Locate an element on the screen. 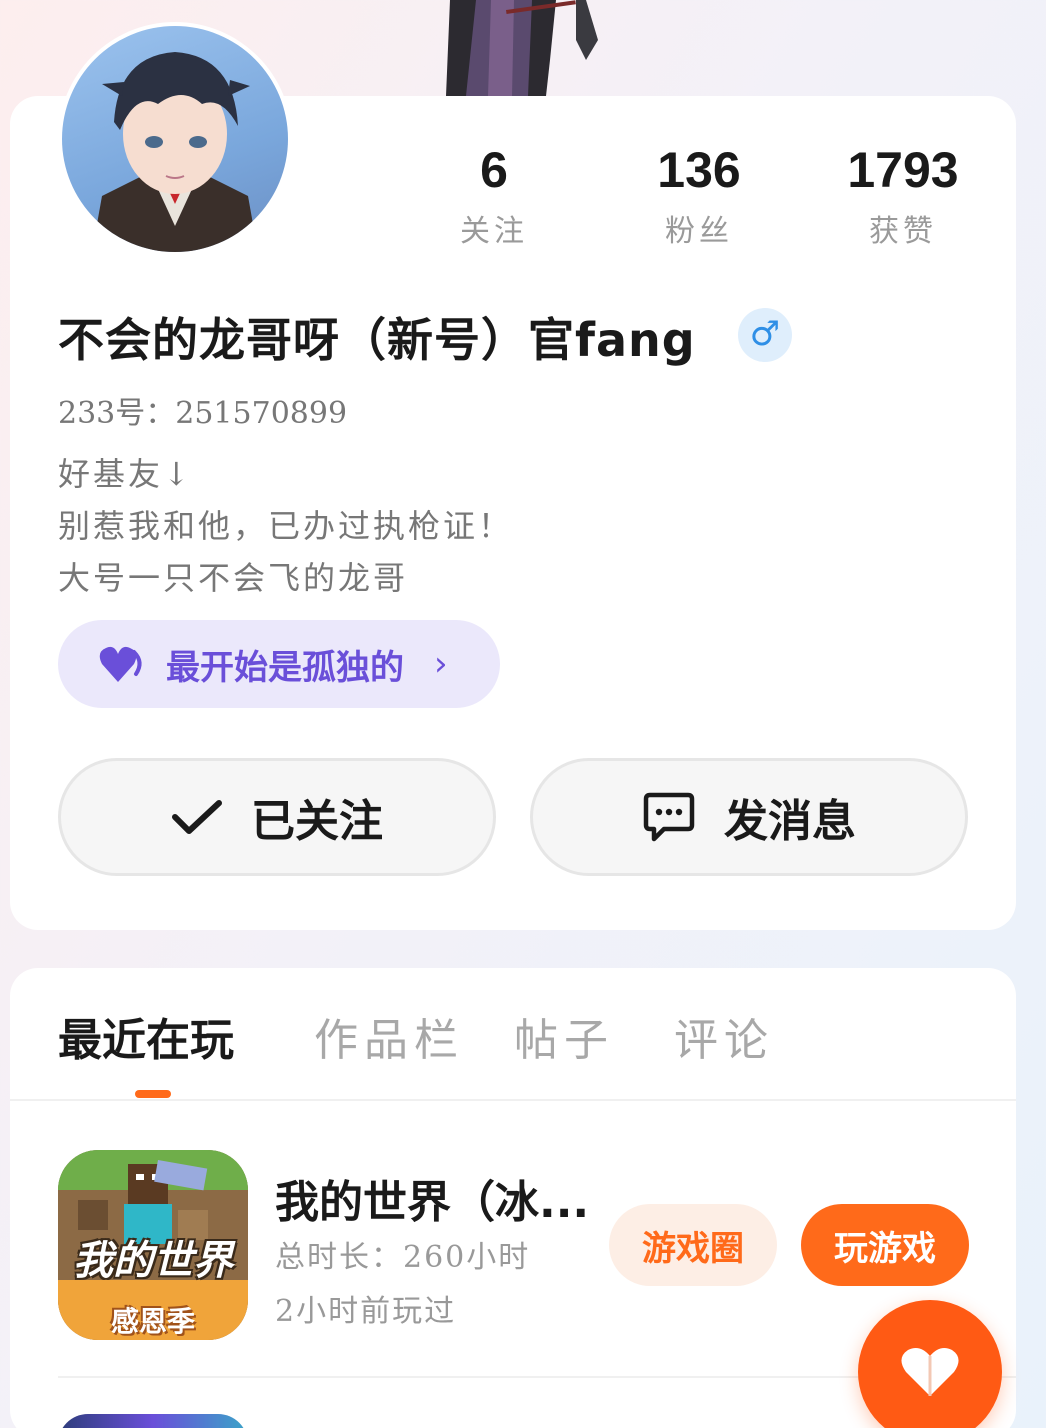 The image size is (1046, 1428). tab-divider is located at coordinates (513, 1100).